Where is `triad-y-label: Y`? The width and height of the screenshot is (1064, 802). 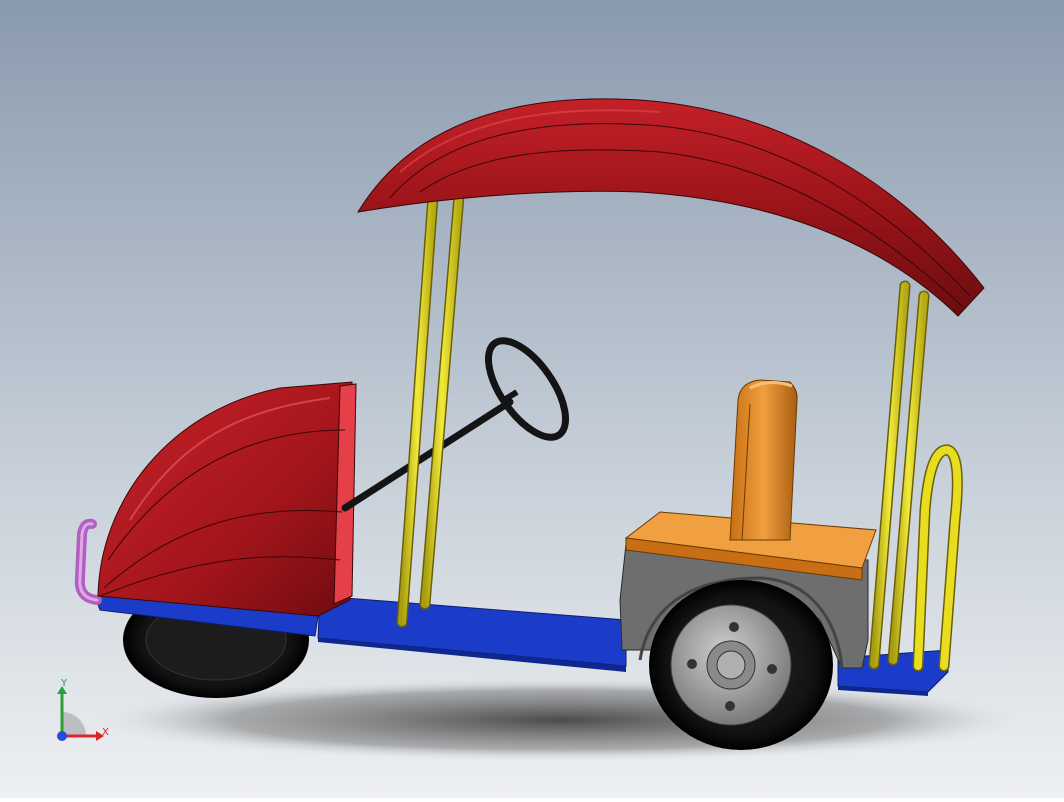 triad-y-label: Y is located at coordinates (64, 683).